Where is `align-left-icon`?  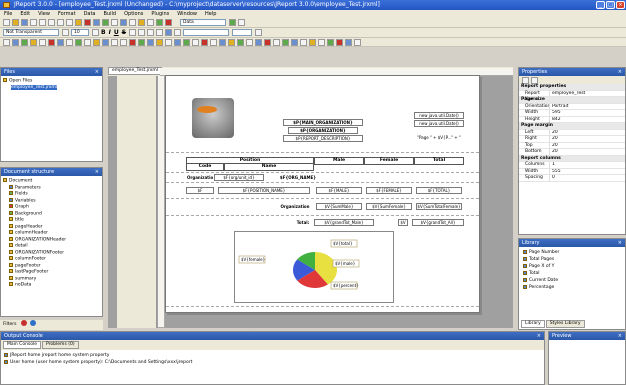
align-left-icon is located at coordinates (133, 32).